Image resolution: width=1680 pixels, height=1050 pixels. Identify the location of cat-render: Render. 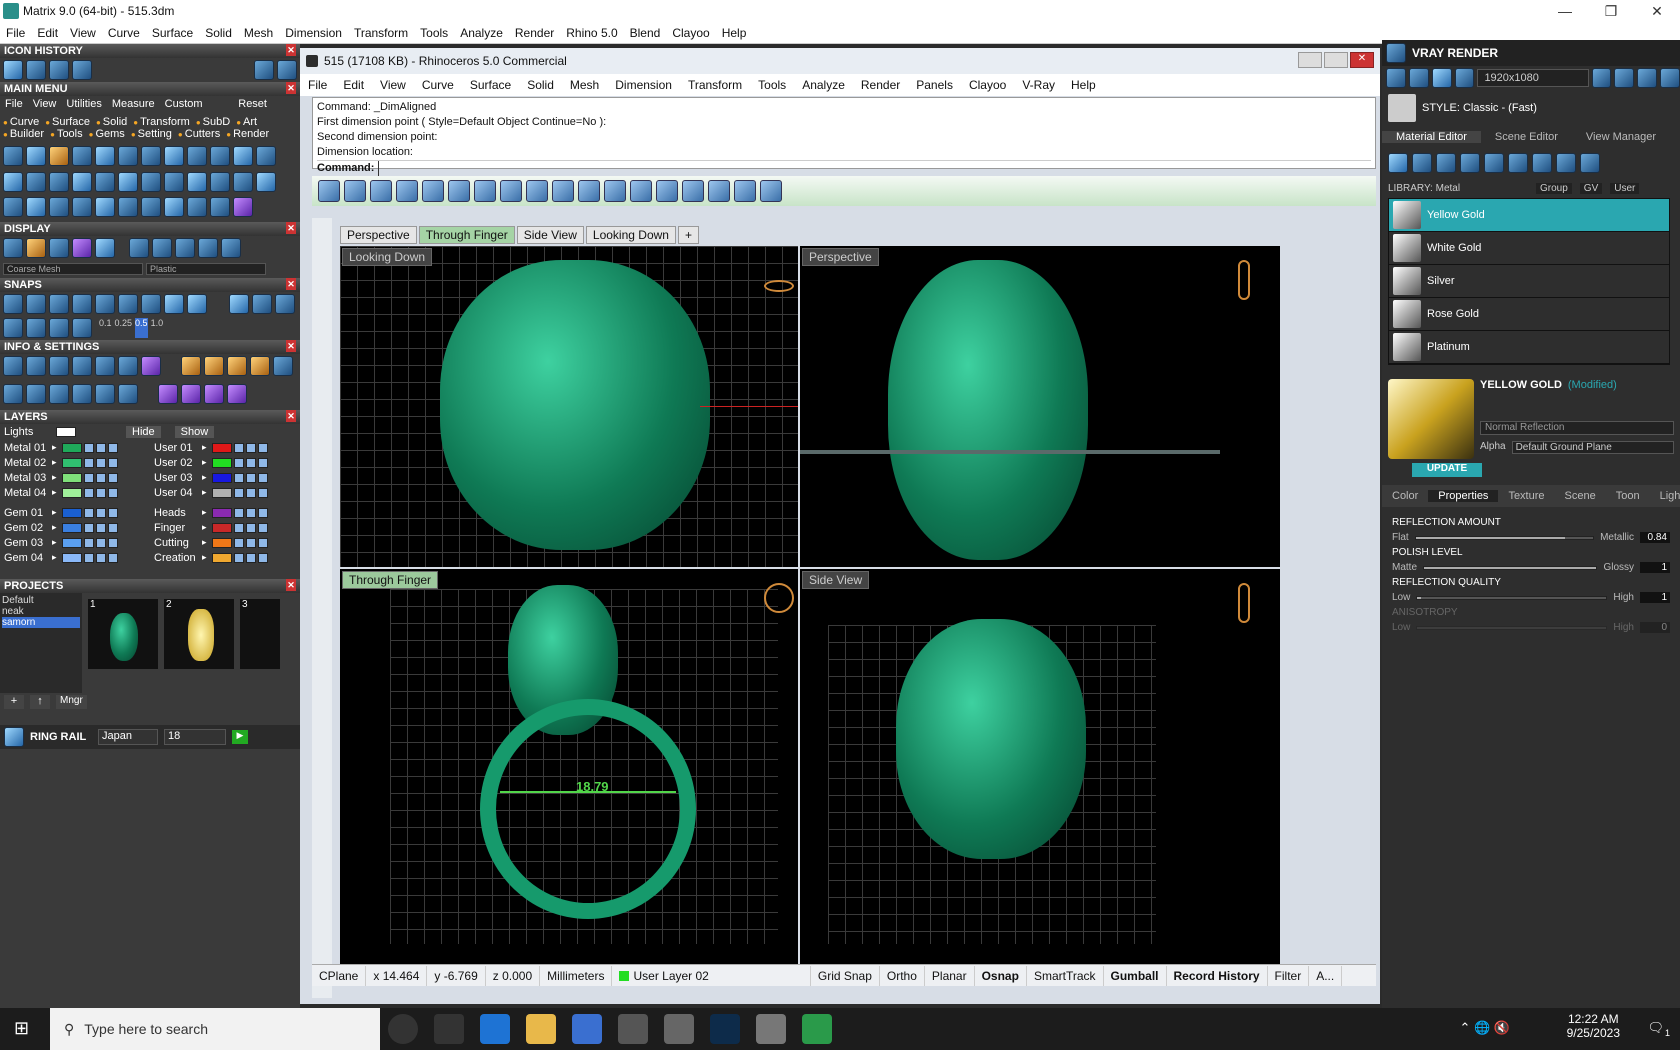
(247, 134).